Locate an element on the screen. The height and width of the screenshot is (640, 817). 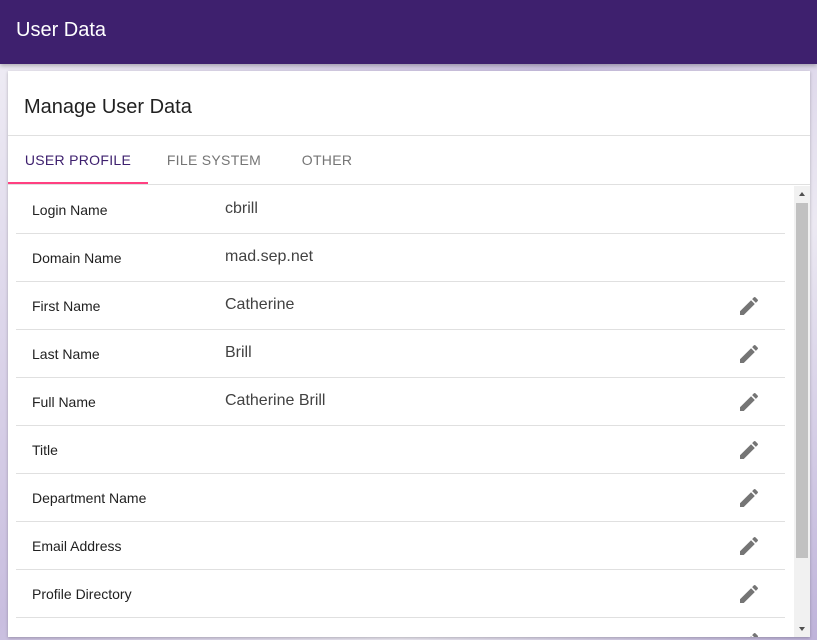
tab-bar: USER PROFILE FILE SYSTEM OTHER is located at coordinates (409, 160).